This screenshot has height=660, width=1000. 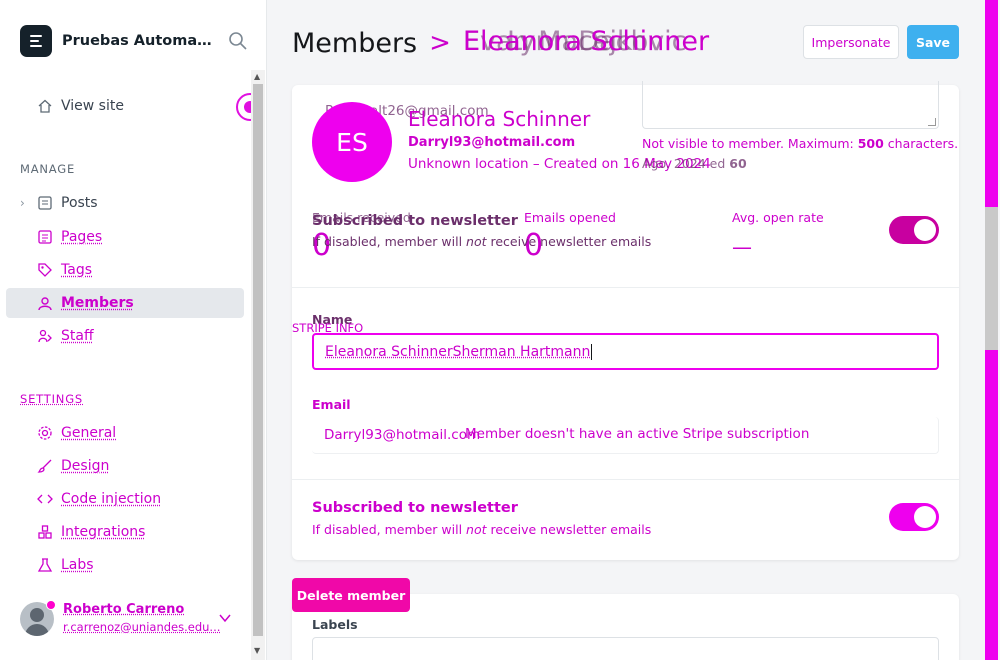 I want to click on labels-title: Labels, so click(x=335, y=624).